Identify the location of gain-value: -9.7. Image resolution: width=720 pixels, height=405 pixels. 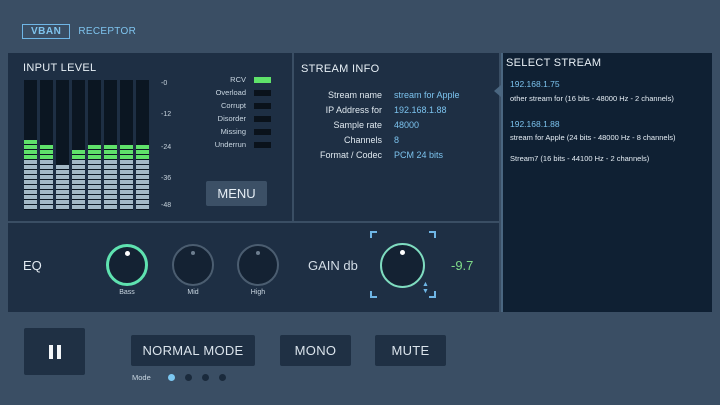
(462, 265).